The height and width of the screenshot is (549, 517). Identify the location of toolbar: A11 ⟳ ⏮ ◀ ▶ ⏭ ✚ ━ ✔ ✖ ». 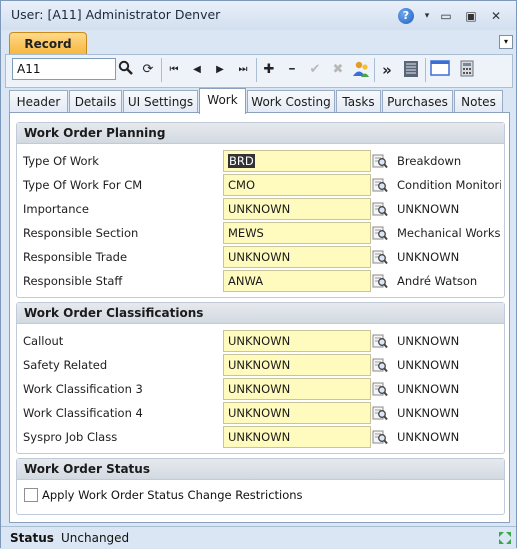
(259, 71).